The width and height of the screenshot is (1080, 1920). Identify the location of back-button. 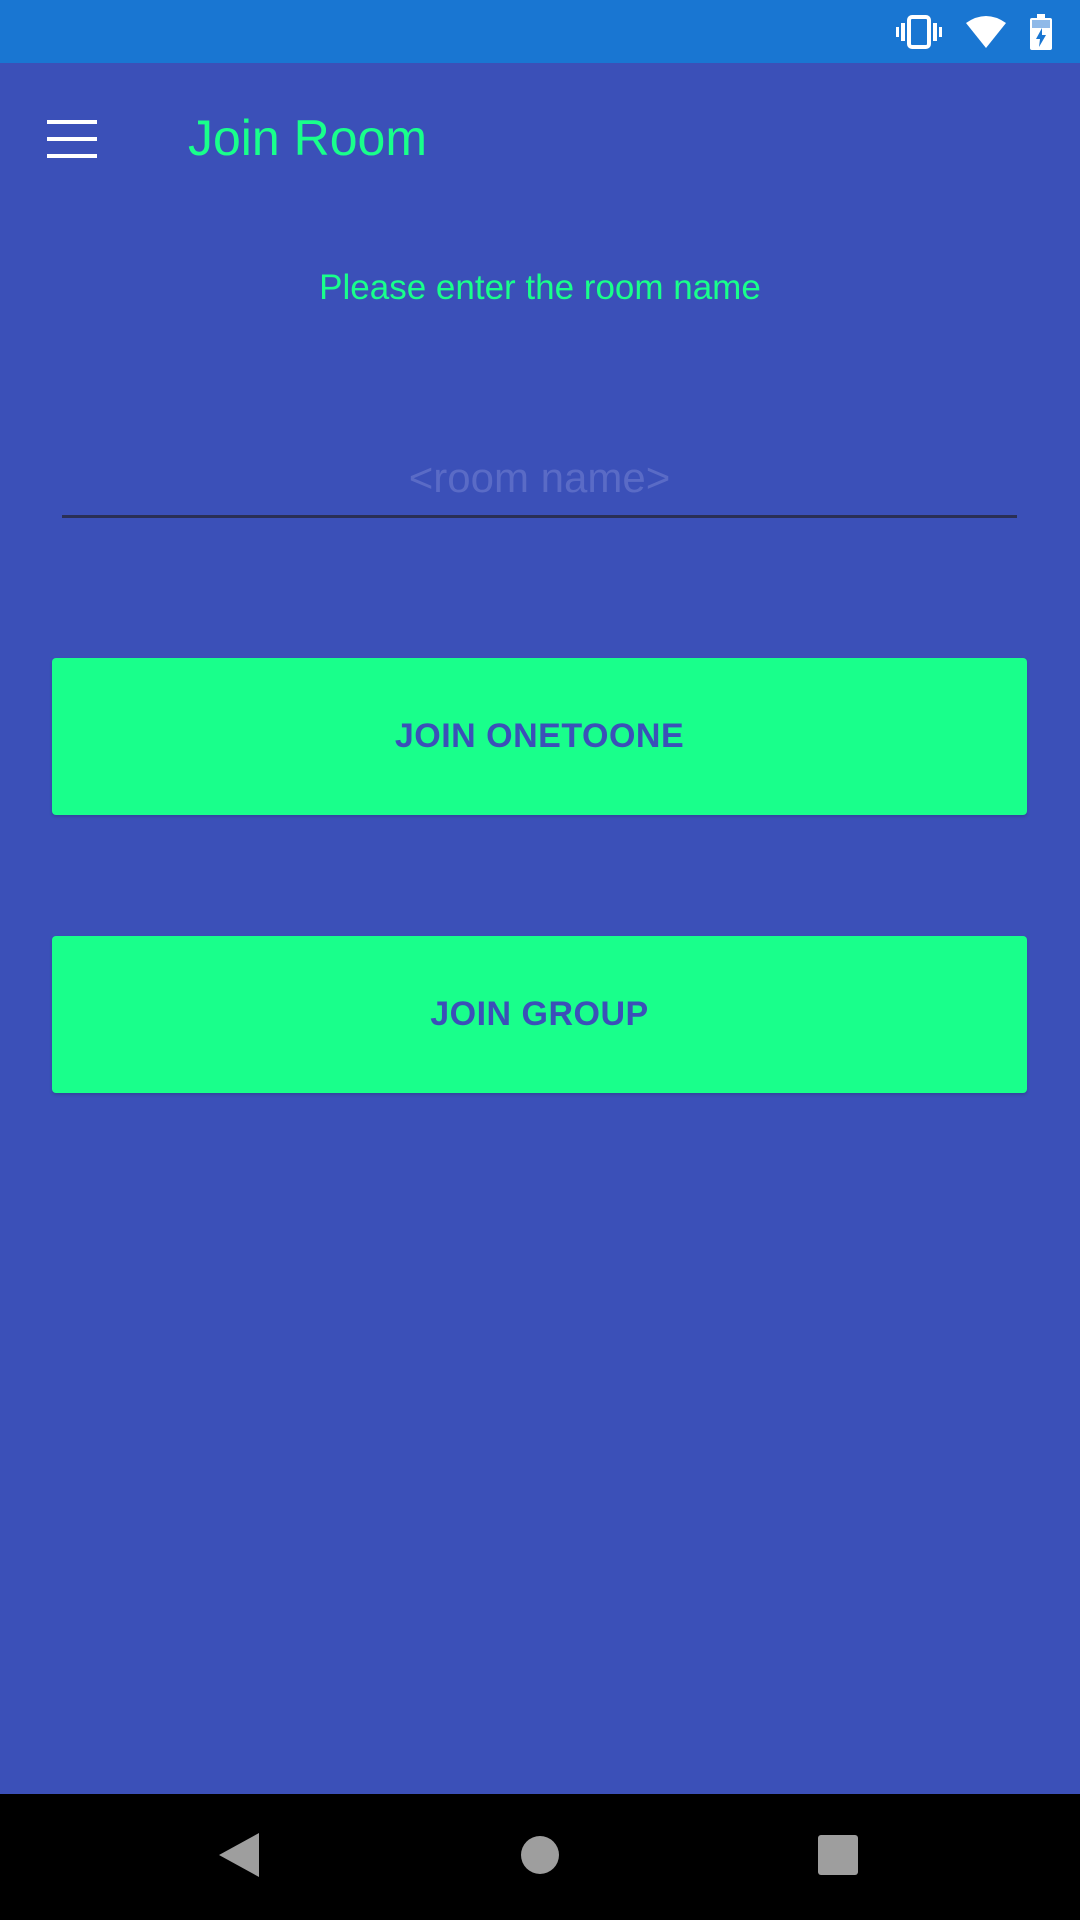
(239, 1857).